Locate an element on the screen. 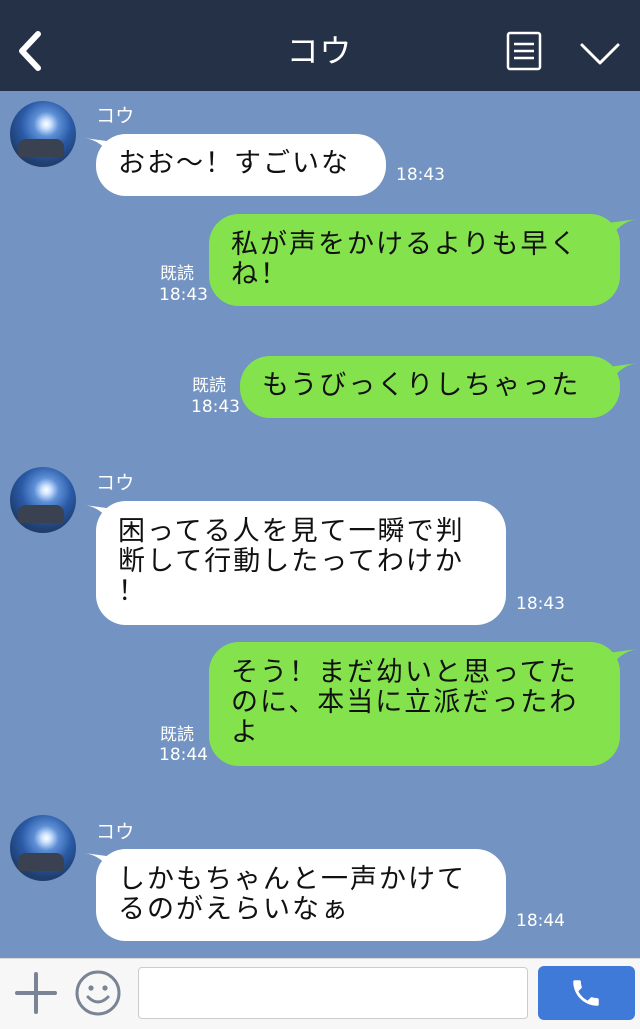 Image resolution: width=640 pixels, height=1029 pixels. smiley-icon is located at coordinates (98, 993).